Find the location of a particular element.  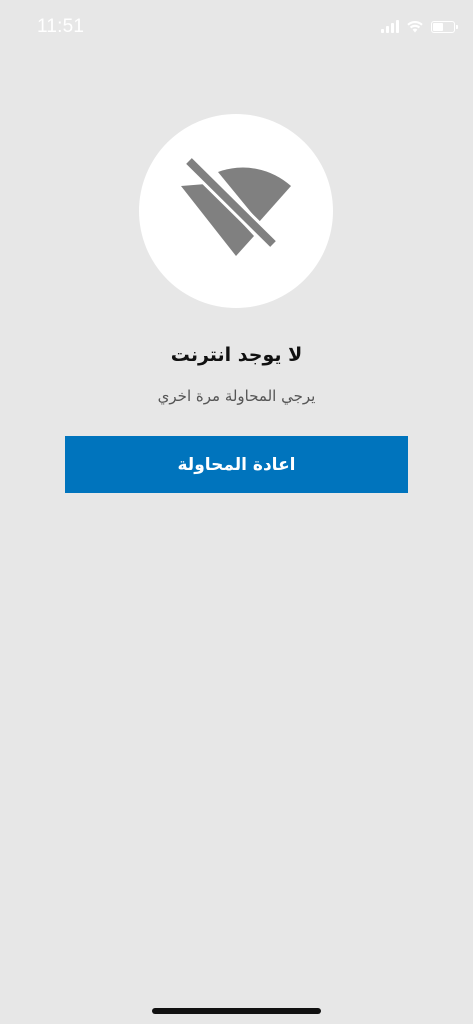

wifi-off-icon is located at coordinates (236, 206).